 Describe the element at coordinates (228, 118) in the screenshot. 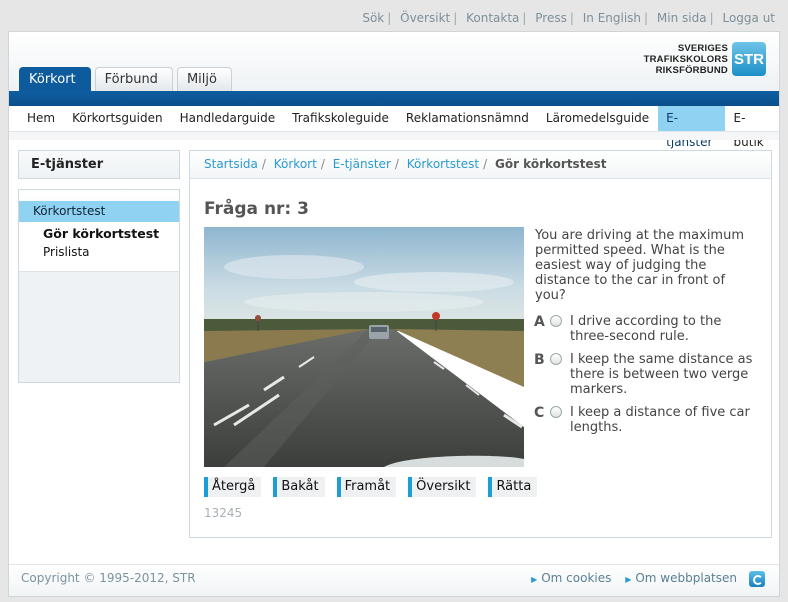

I see `nav-item-handledarguide: Handledarguide` at that location.